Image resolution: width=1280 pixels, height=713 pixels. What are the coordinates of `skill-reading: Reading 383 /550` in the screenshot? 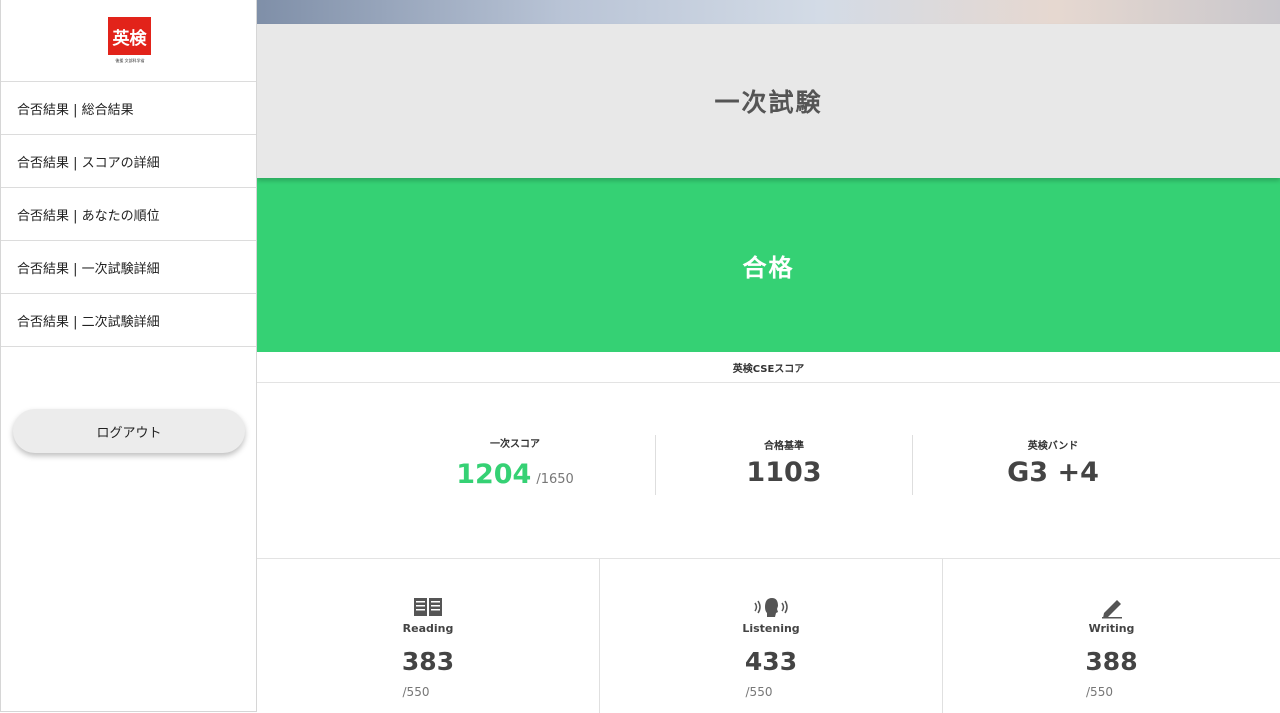 It's located at (428, 636).